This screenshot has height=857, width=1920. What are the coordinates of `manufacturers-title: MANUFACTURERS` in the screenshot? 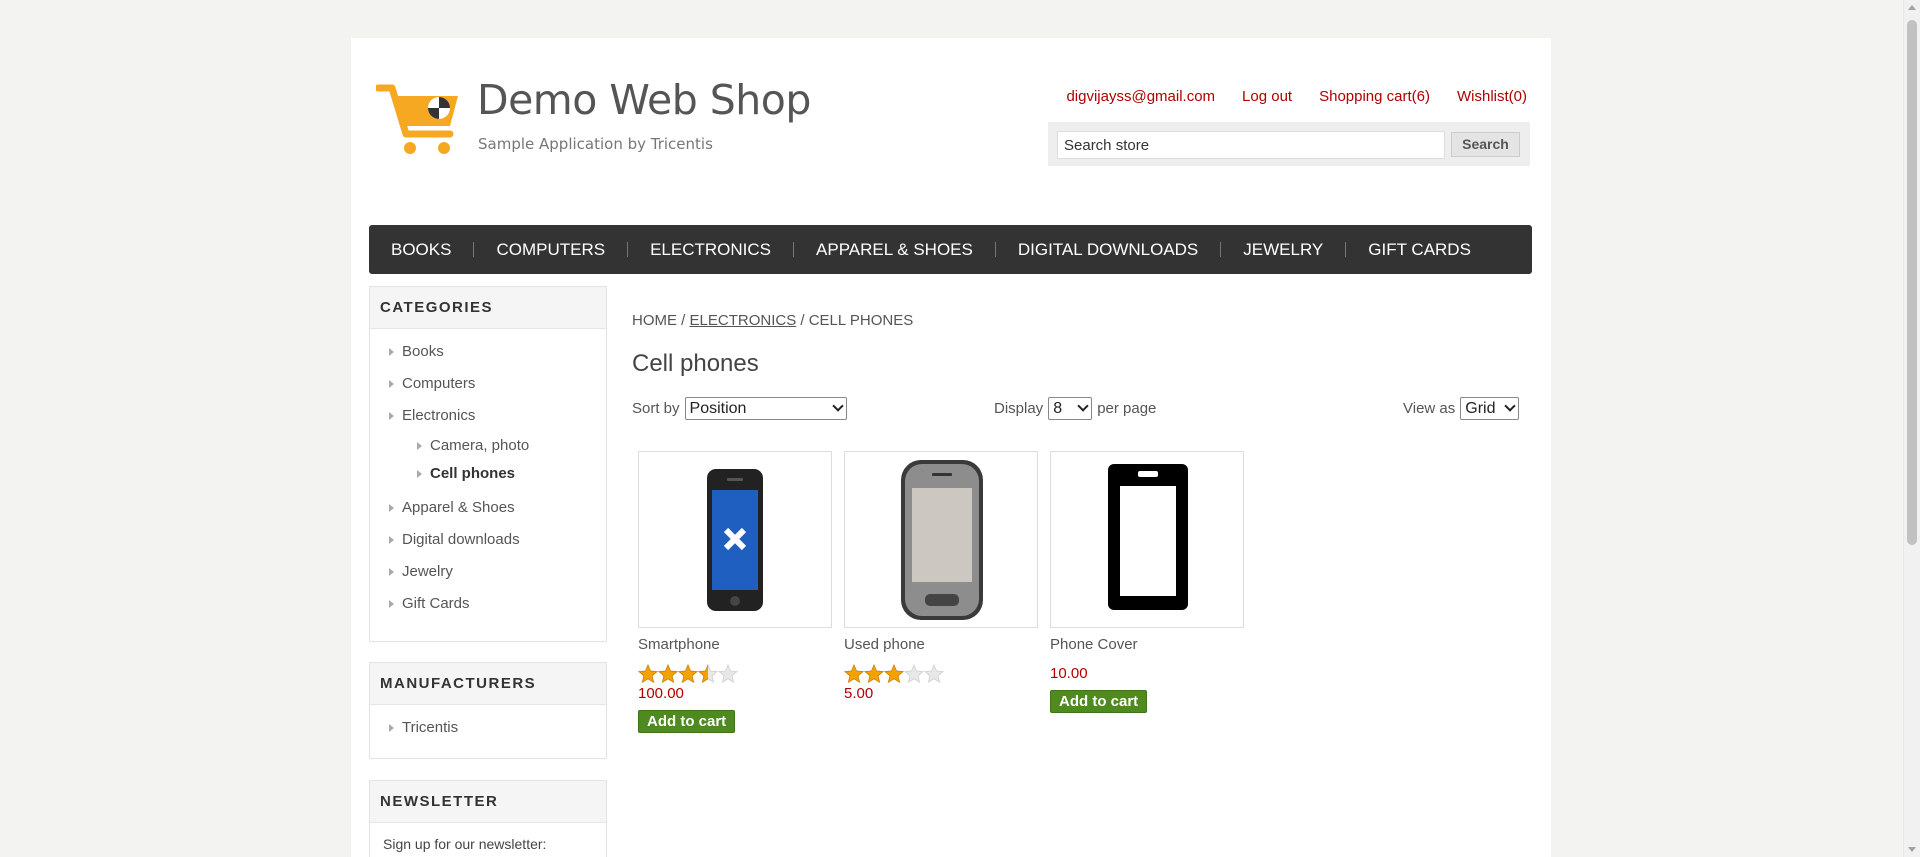 It's located at (488, 684).